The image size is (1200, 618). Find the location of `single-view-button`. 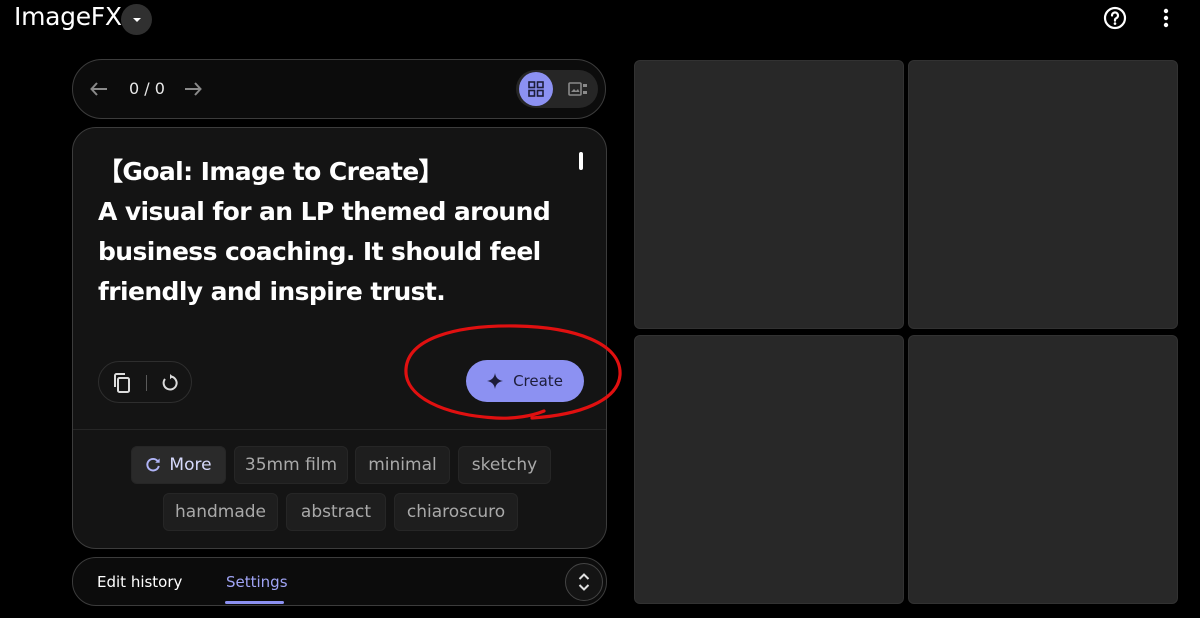

single-view-button is located at coordinates (578, 89).